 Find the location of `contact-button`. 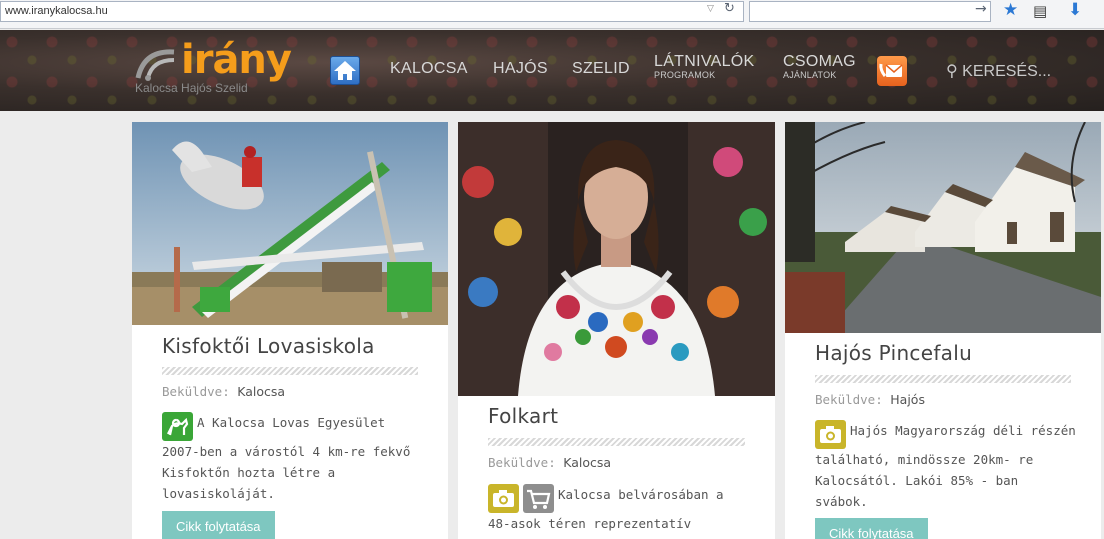

contact-button is located at coordinates (892, 71).